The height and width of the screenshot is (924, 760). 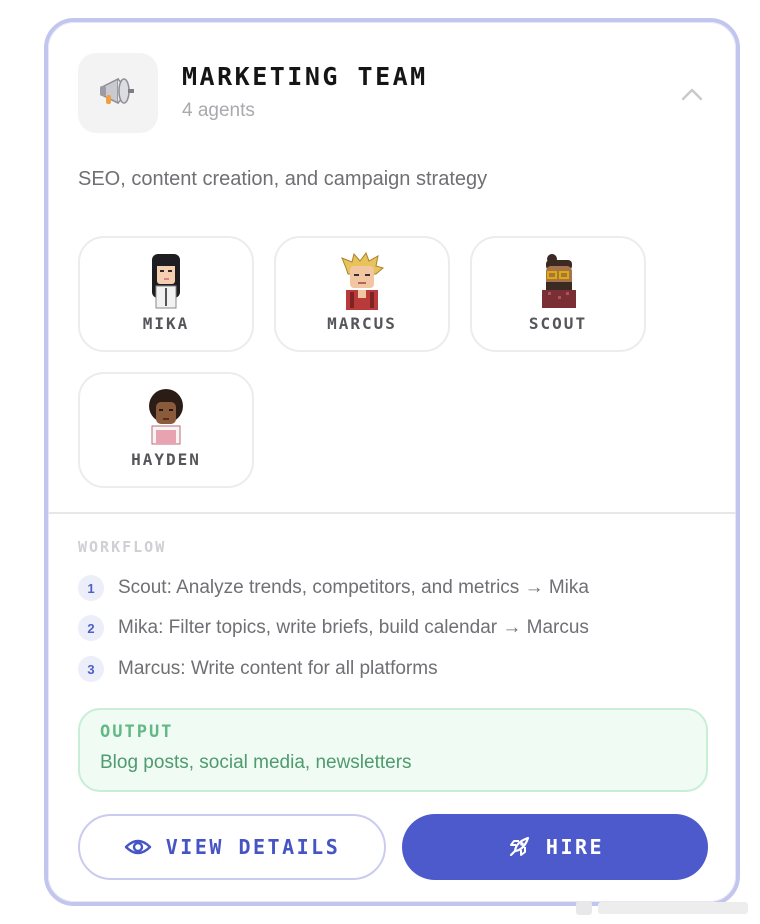 What do you see at coordinates (519, 847) in the screenshot?
I see `rocket-icon` at bounding box center [519, 847].